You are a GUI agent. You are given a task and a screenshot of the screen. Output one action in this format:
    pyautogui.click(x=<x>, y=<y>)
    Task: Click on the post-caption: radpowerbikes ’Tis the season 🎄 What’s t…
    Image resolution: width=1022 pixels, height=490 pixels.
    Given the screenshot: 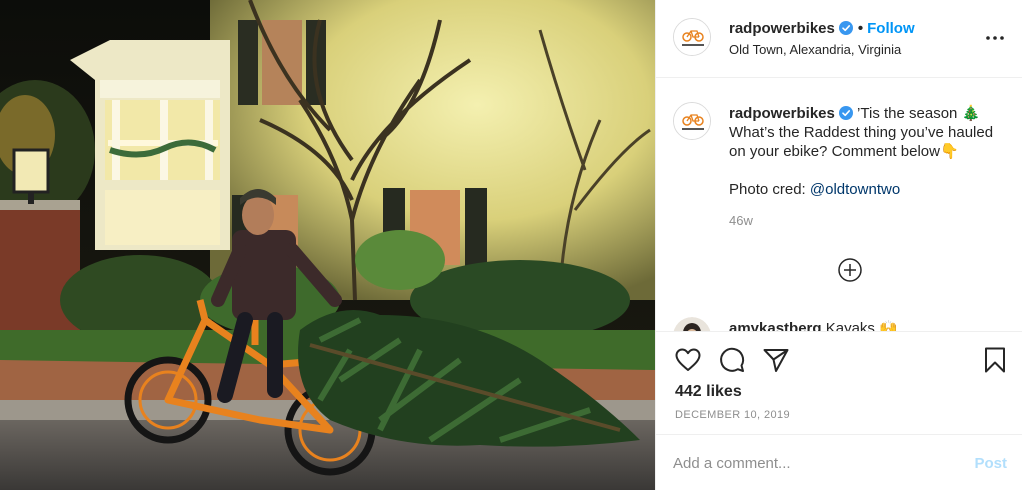 What is the action you would take?
    pyautogui.click(x=870, y=151)
    